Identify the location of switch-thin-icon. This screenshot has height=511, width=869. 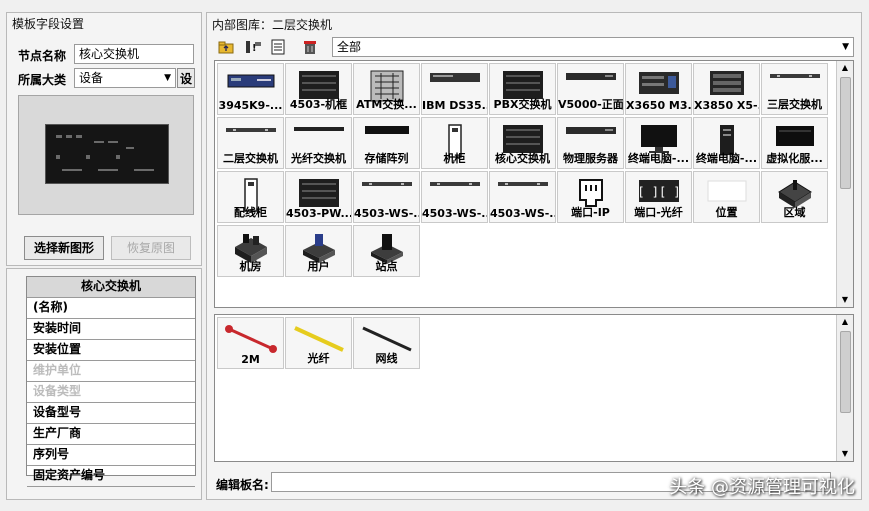
(319, 129).